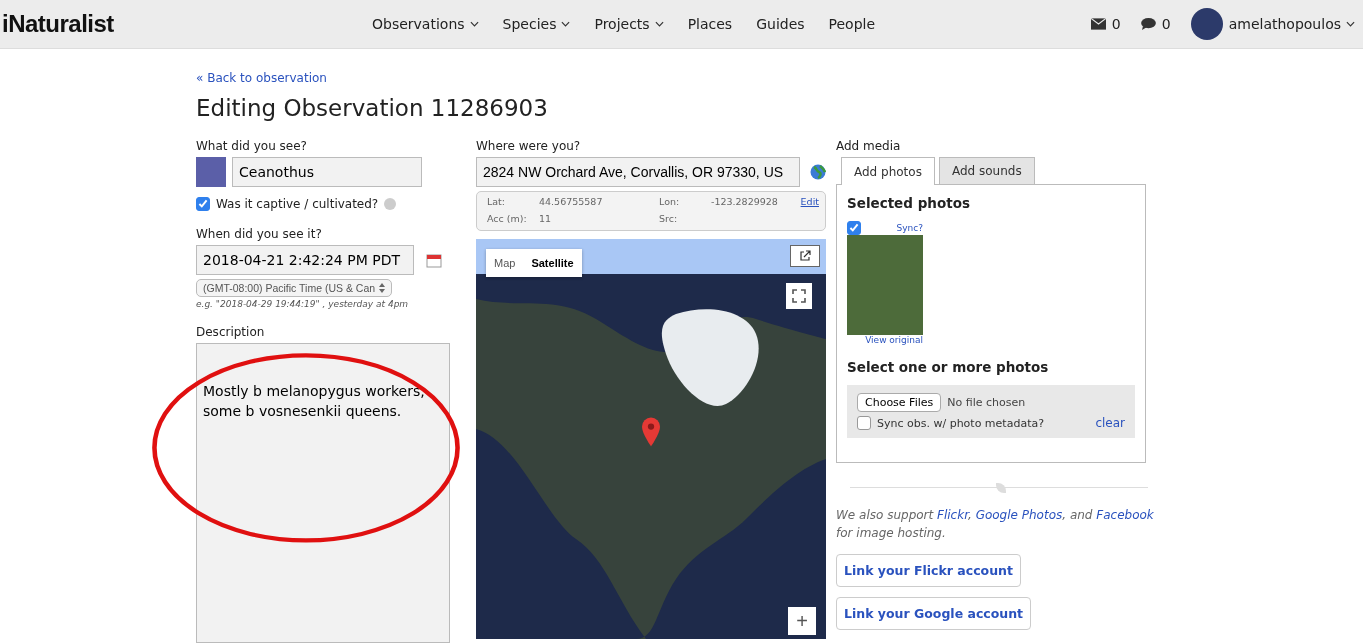 This screenshot has height=644, width=1363. Describe the element at coordinates (303, 304) in the screenshot. I see `date-hint: e.g. "2018-04-29 19:44:19" , yesterday at 4pm` at that location.